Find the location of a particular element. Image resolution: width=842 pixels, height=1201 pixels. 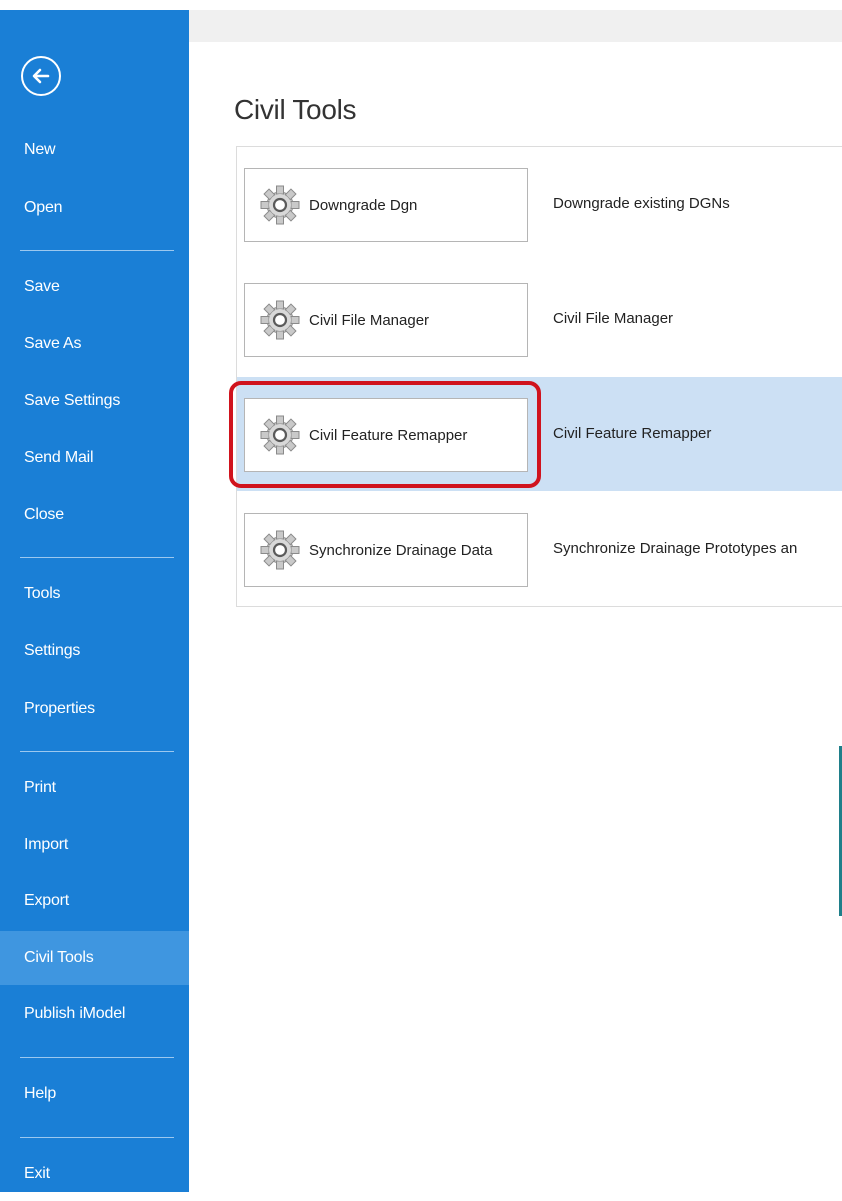

tool-label: Civil File Manager is located at coordinates (369, 320).